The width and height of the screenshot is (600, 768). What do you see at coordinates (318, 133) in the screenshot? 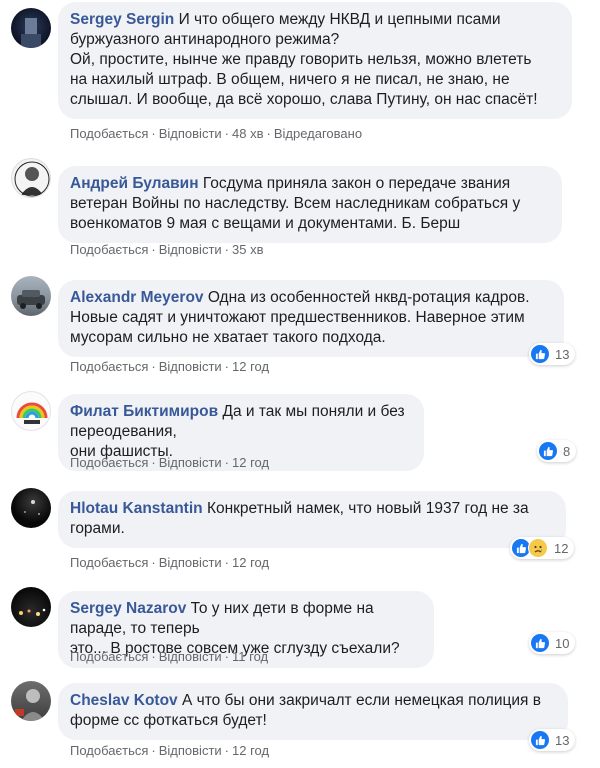
I see `edited-label: Відредаговано` at bounding box center [318, 133].